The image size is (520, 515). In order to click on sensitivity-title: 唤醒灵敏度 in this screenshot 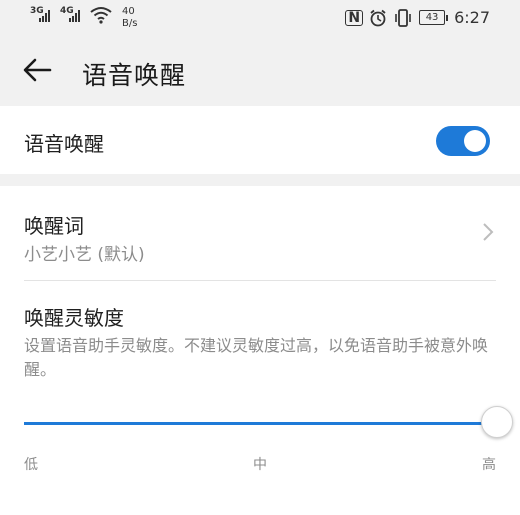, I will do `click(74, 318)`.